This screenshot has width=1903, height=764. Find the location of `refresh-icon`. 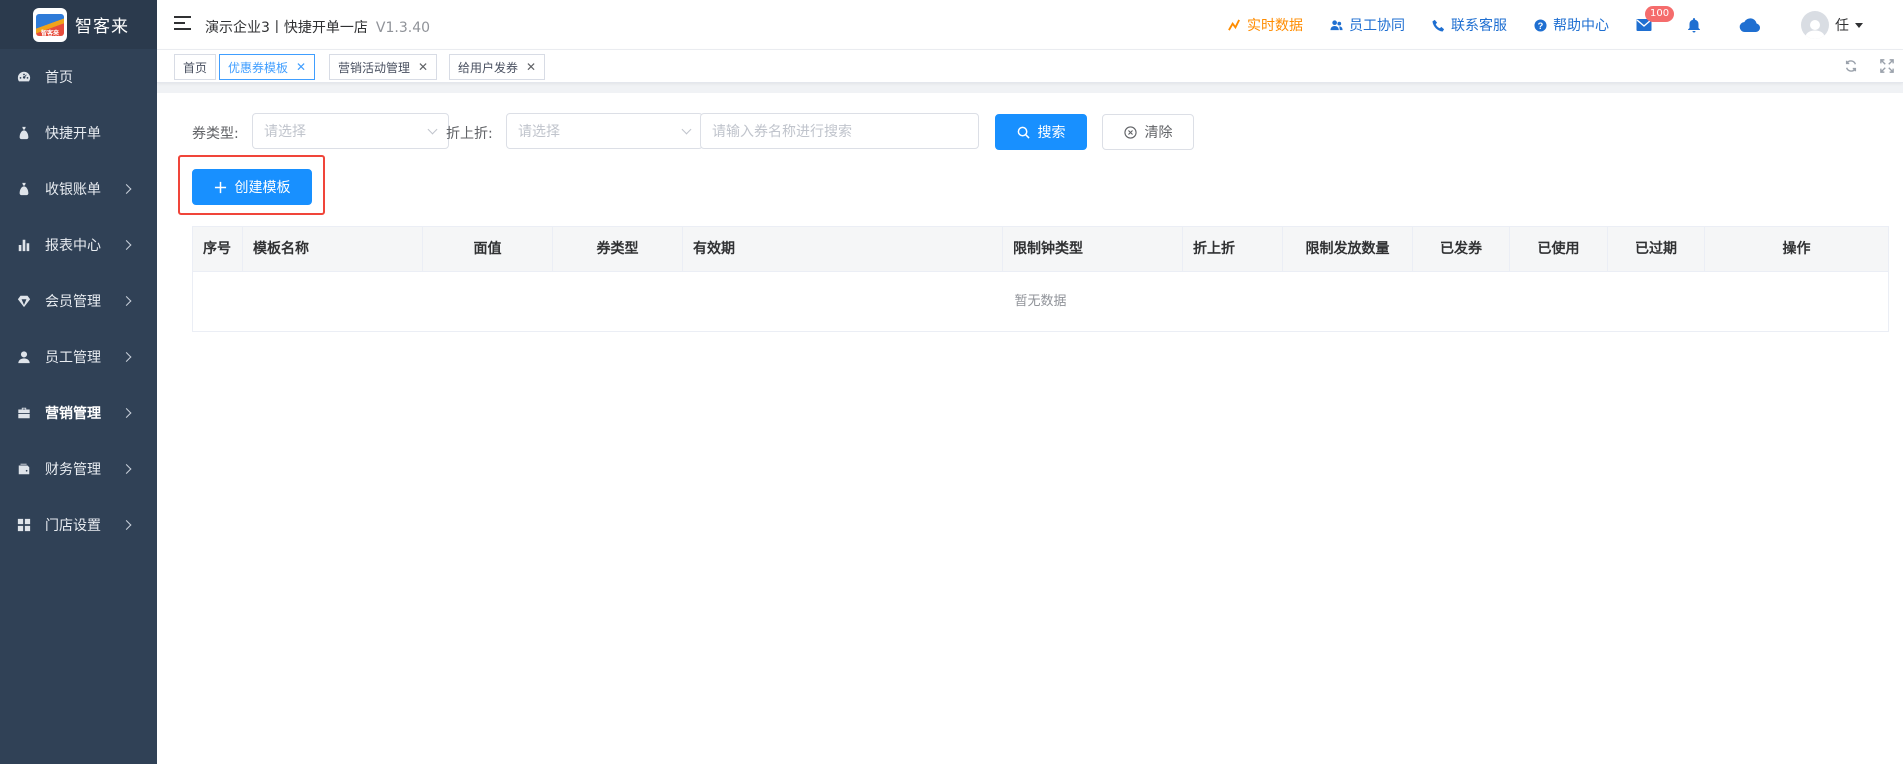

refresh-icon is located at coordinates (1851, 66).